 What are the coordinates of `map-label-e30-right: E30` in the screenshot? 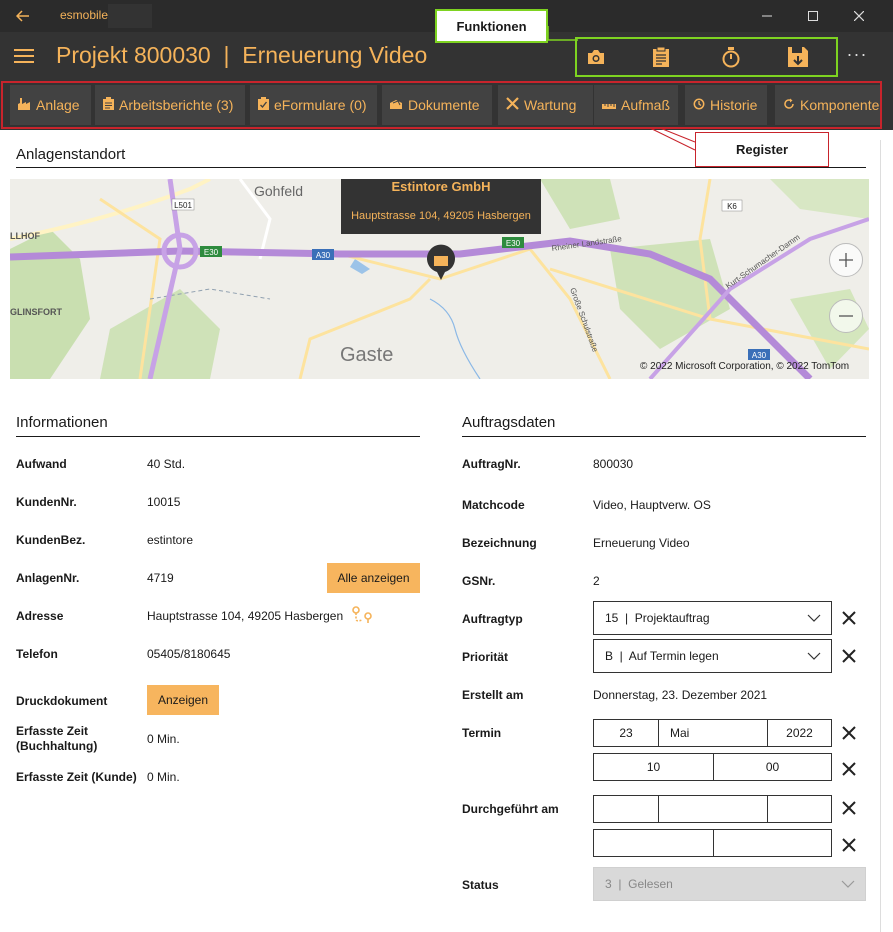 It's located at (513, 243).